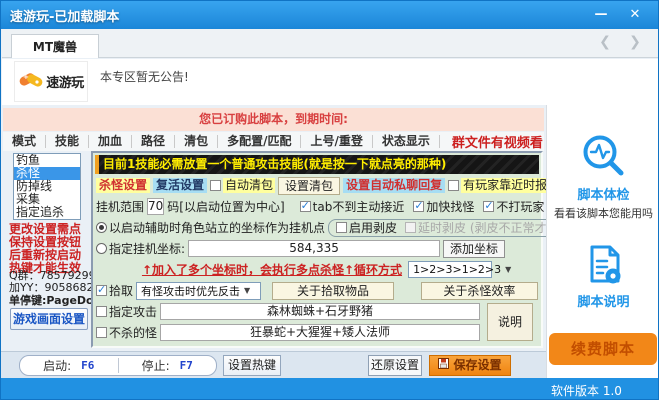 Image resolution: width=659 pixels, height=400 pixels. I want to click on close-button: ✕, so click(635, 15).